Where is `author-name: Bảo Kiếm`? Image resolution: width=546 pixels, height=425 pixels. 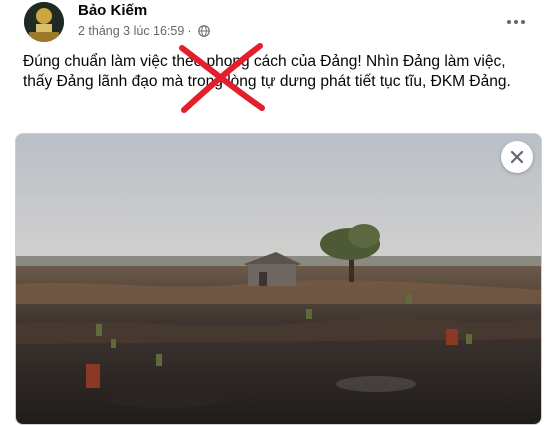 author-name: Bảo Kiếm is located at coordinates (112, 10).